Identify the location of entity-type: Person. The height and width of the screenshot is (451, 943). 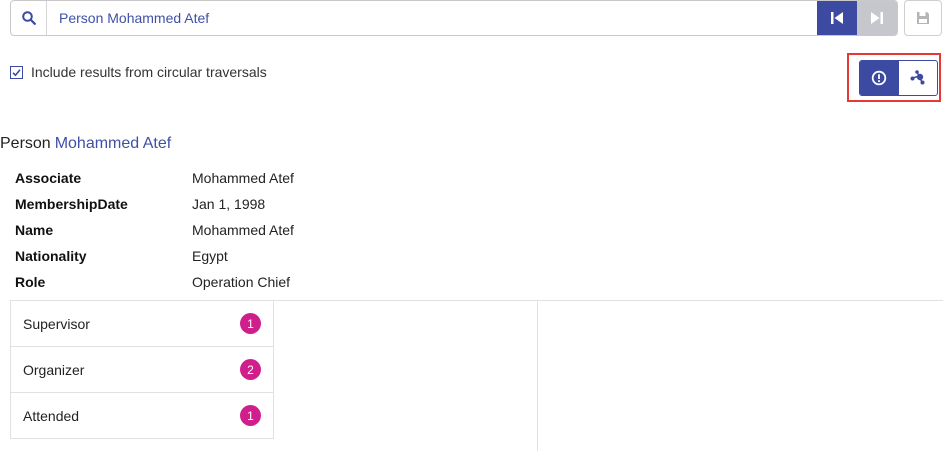
(25, 143).